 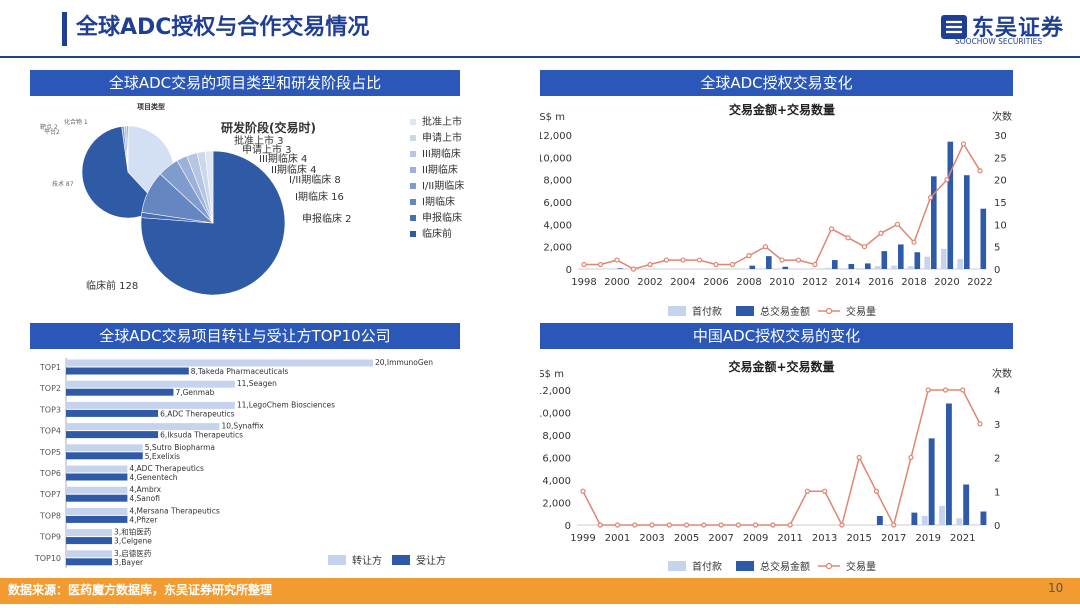 What do you see at coordinates (620, 268) in the screenshot?
I see `global-bar-total-2000` at bounding box center [620, 268].